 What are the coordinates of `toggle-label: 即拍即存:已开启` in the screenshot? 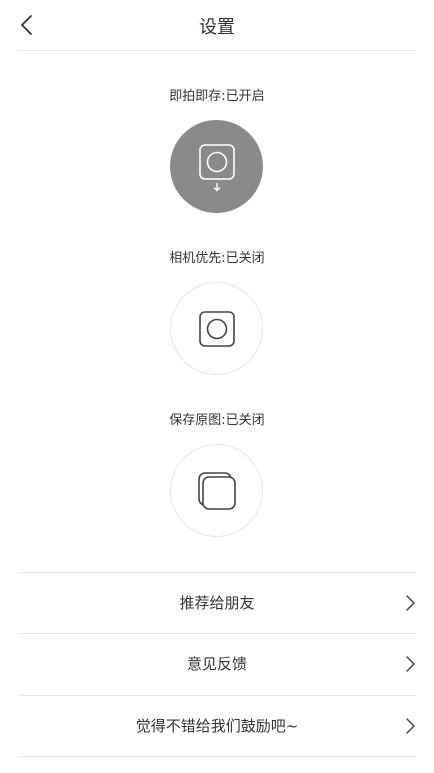 It's located at (217, 96).